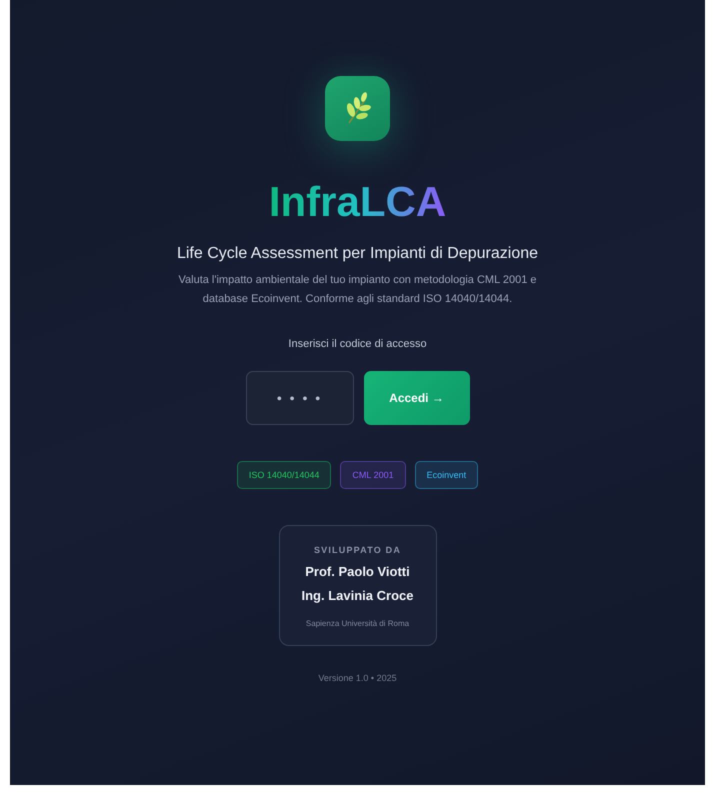 The image size is (713, 798). What do you see at coordinates (358, 549) in the screenshot?
I see `credits-heading: SVILUPPATO DA` at bounding box center [358, 549].